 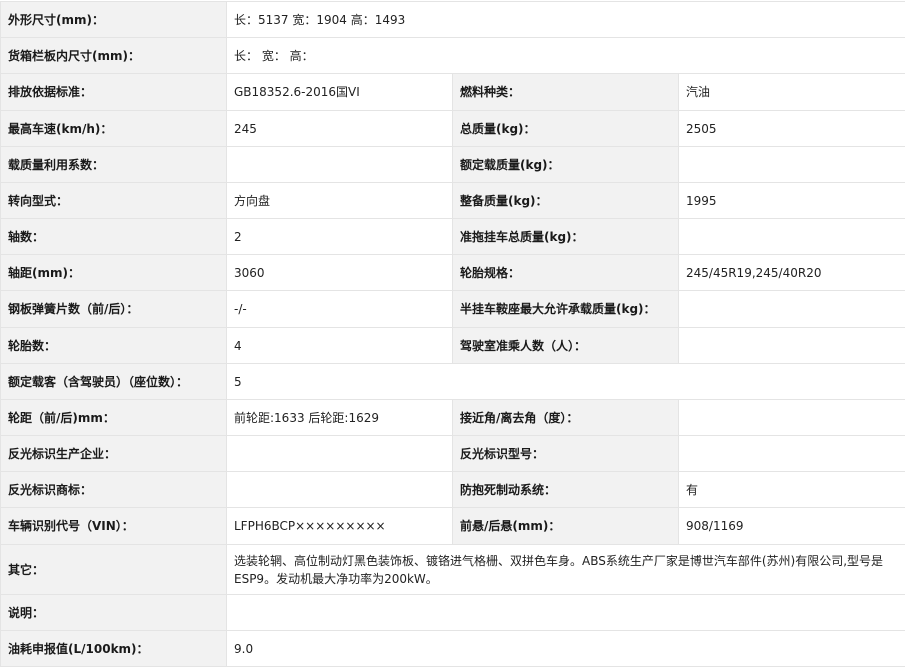 I want to click on table-row-cargo-box: 货箱栏板内尺寸(mm)： 长： 宽： 高：, so click(x=453, y=56).